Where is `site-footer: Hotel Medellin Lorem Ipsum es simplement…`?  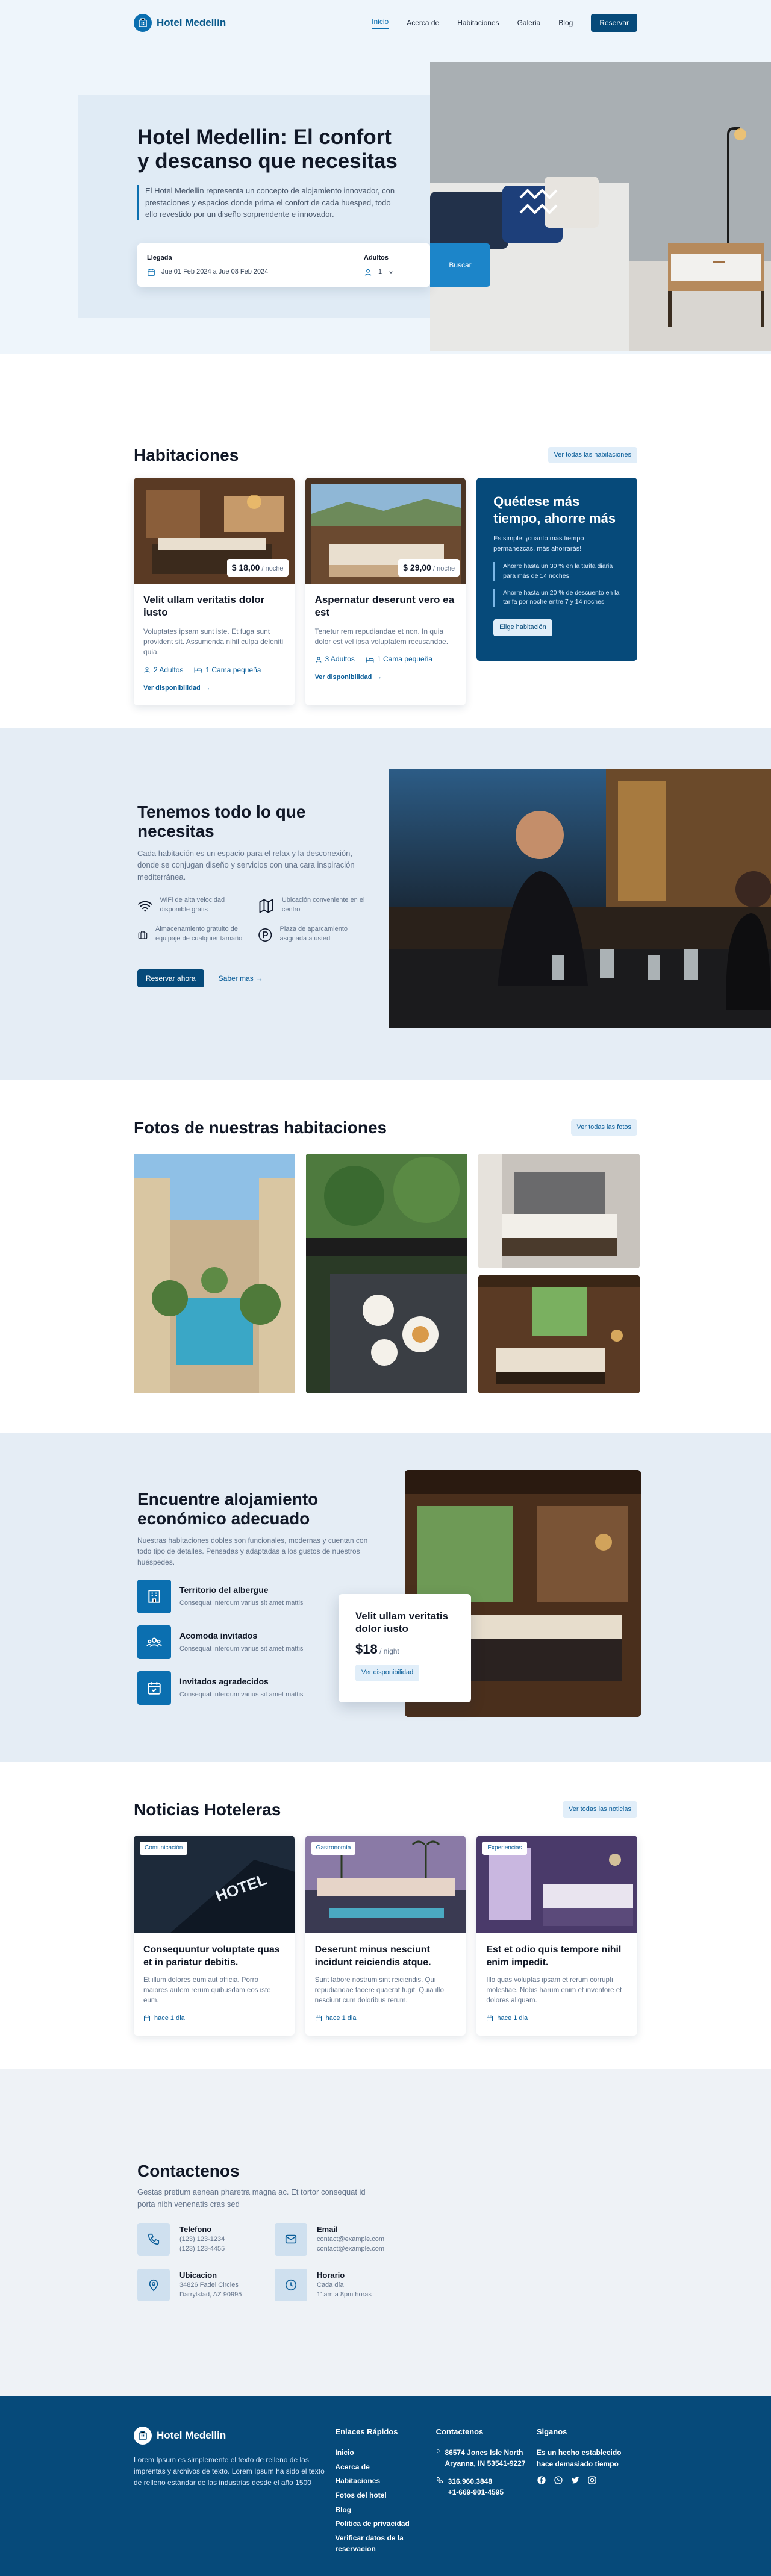
site-footer: Hotel Medellin Lorem Ipsum es simplement… is located at coordinates (385, 2486).